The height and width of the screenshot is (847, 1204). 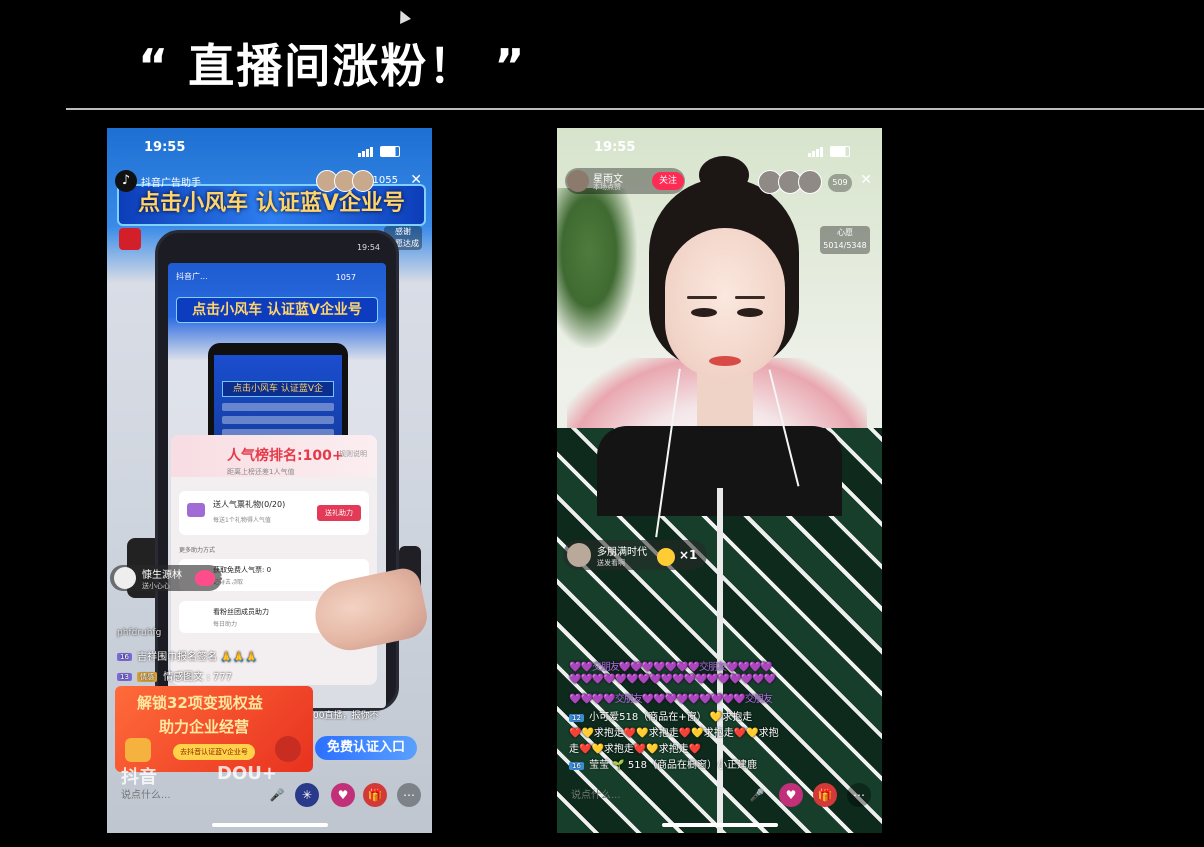 What do you see at coordinates (840, 183) in the screenshot?
I see `viewer-count: 509` at bounding box center [840, 183].